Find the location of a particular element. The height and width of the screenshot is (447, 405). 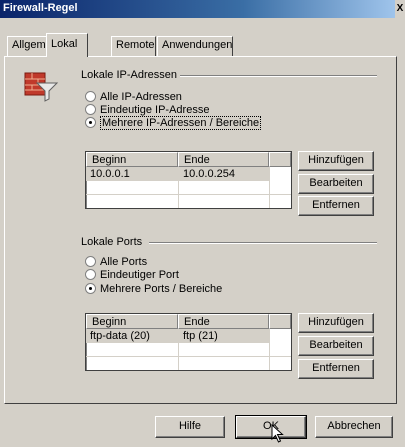

add-ip-button: Hinzufügen is located at coordinates (336, 161).